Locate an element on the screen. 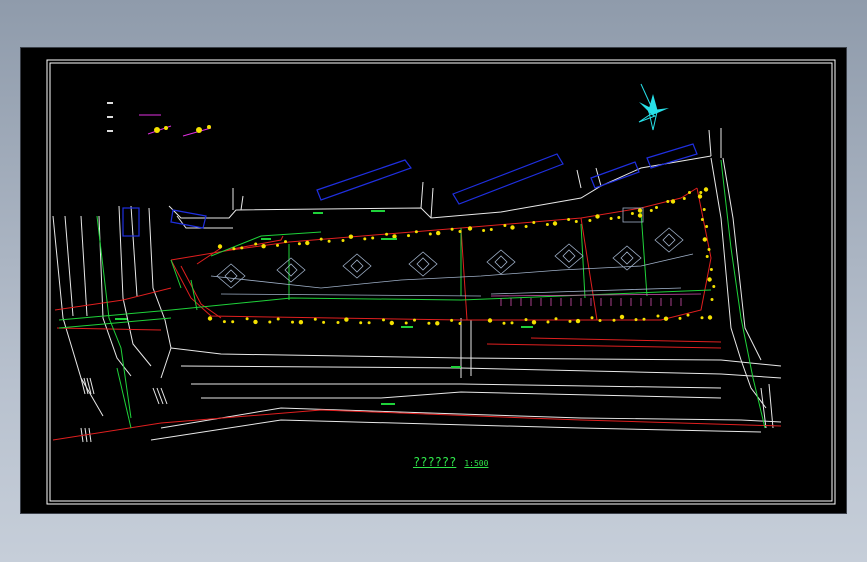 This screenshot has height=562, width=867. parking-lines is located at coordinates (596, 299).